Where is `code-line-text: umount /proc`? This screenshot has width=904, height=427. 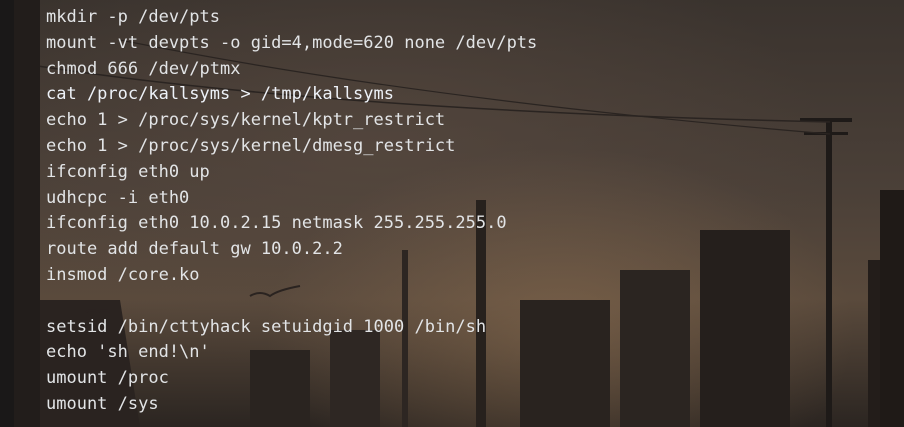
code-line-text: umount /proc is located at coordinates (107, 378).